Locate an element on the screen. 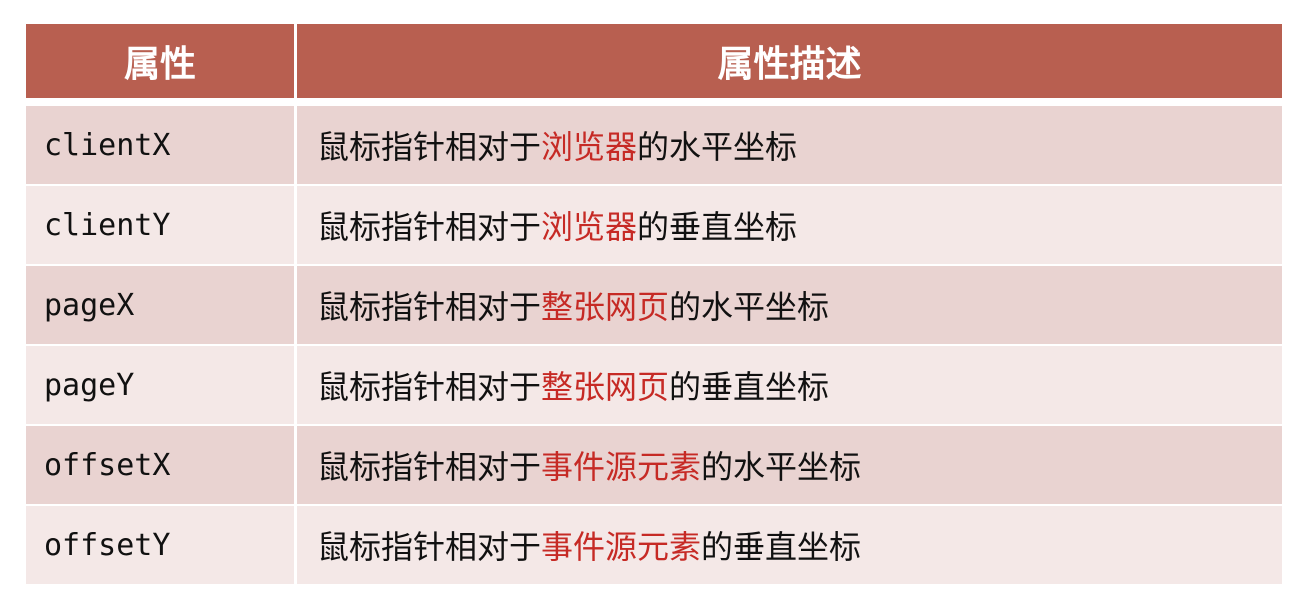  property-name: clientX is located at coordinates (161, 146).